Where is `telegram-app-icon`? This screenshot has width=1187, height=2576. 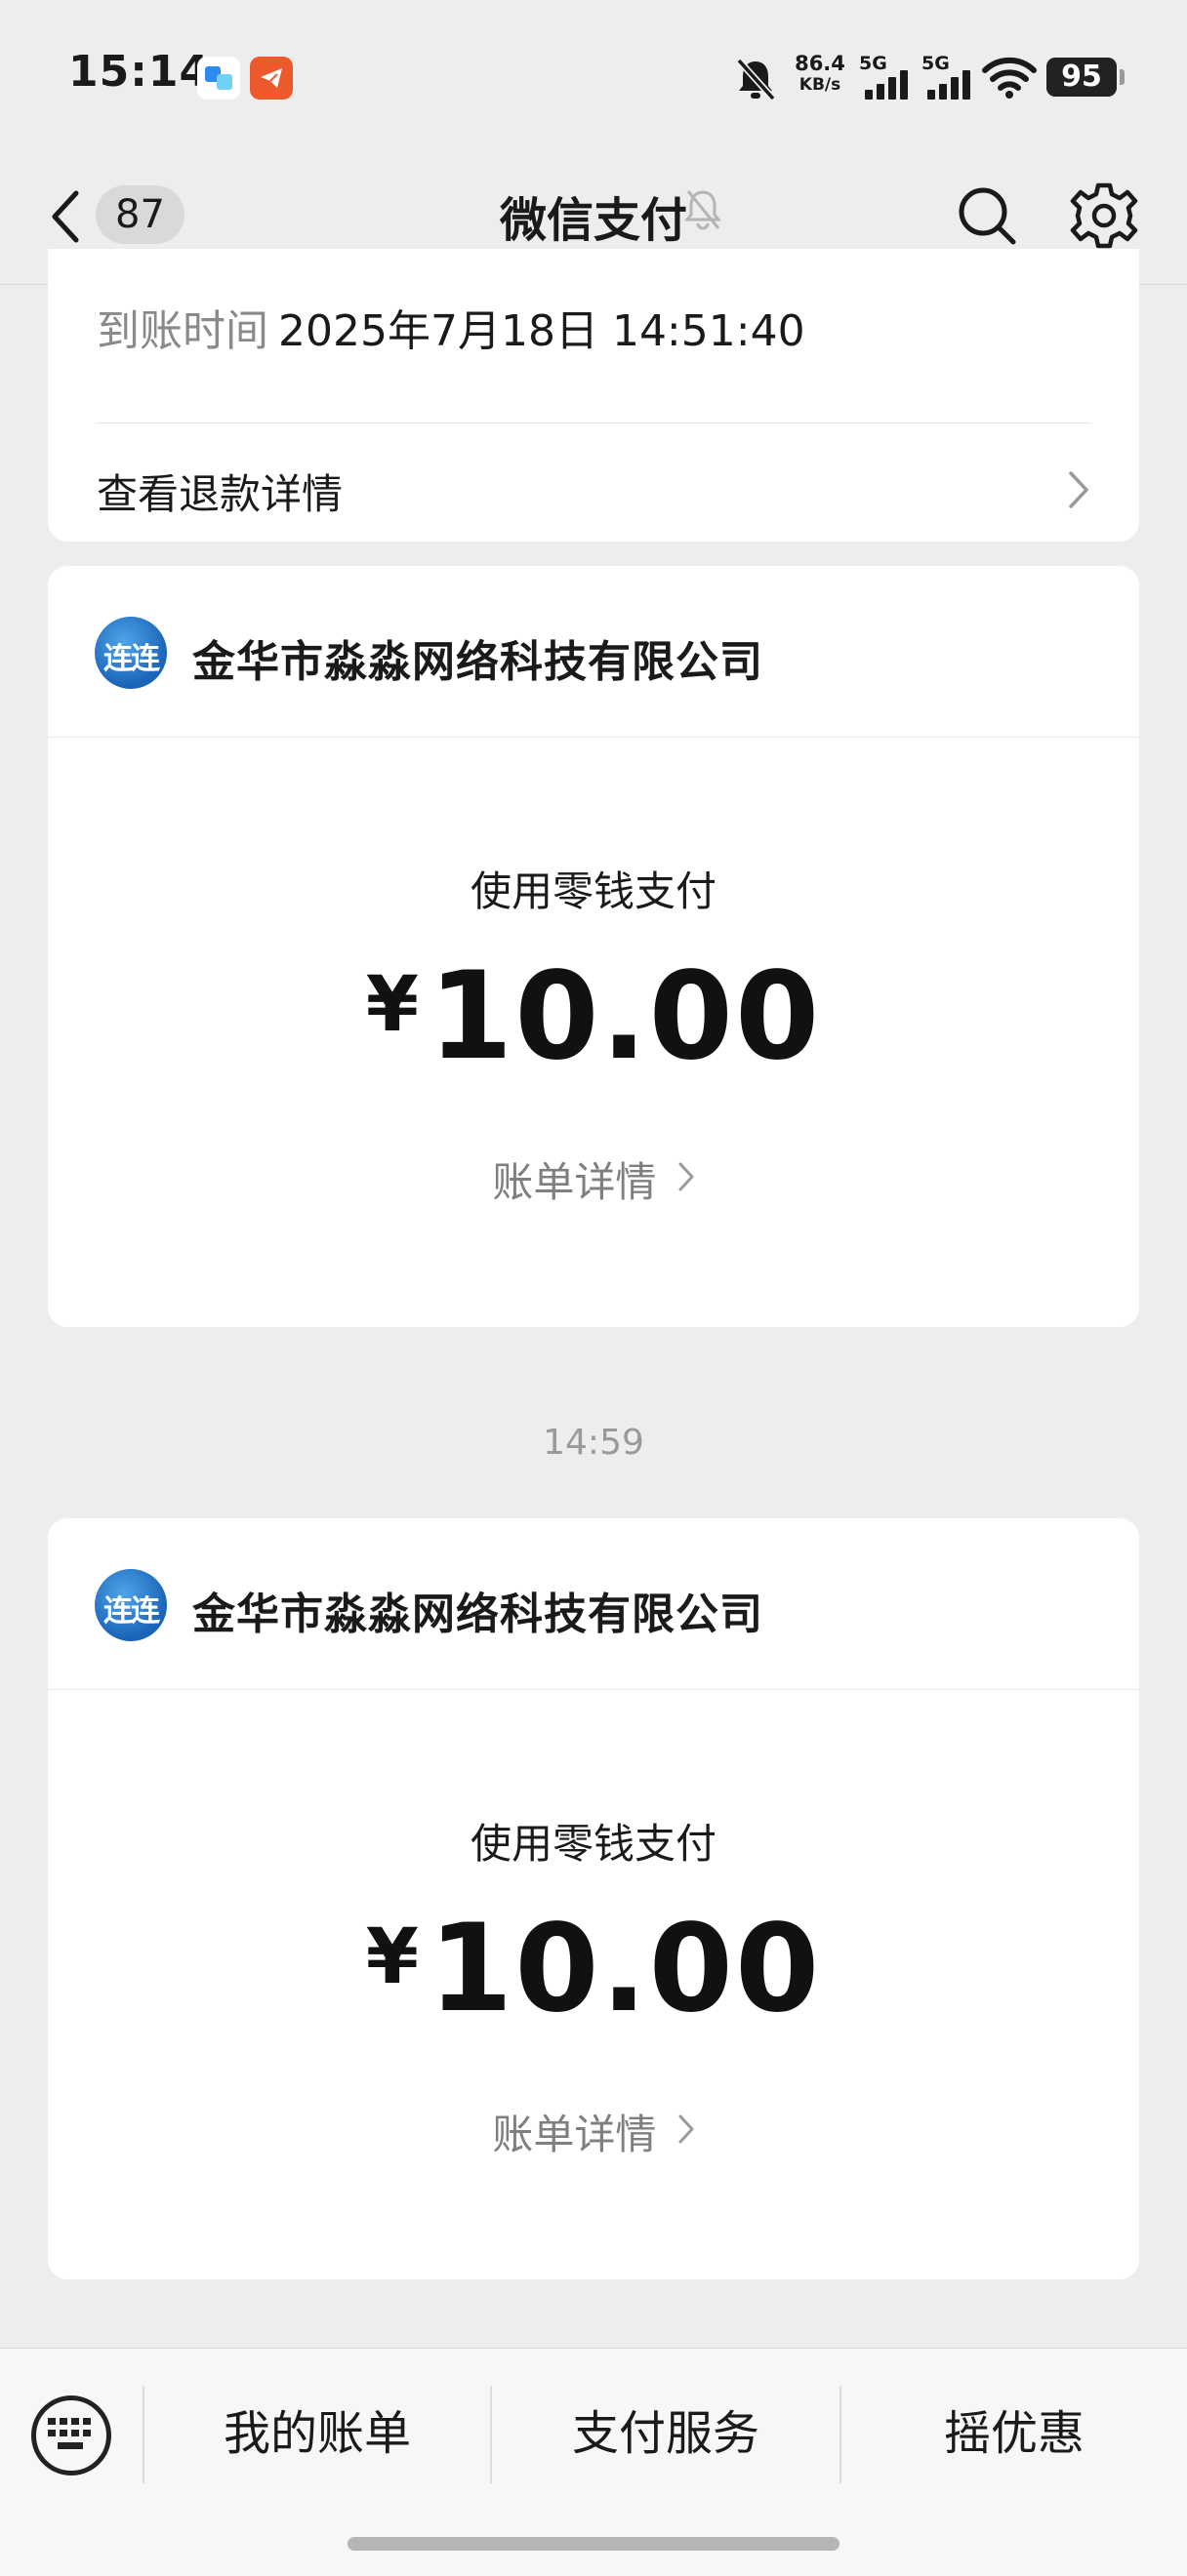
telegram-app-icon is located at coordinates (271, 78).